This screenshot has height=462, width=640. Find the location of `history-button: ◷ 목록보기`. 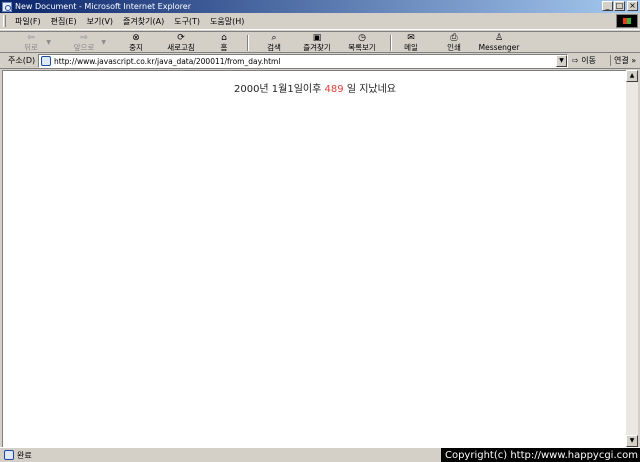

history-button: ◷ 목록보기 is located at coordinates (362, 43).